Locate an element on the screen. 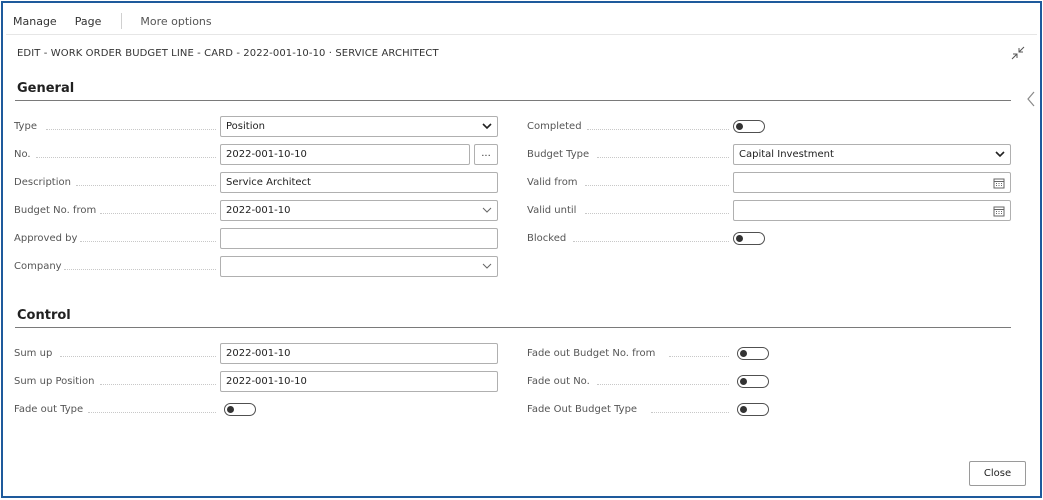 Image resolution: width=1043 pixels, height=500 pixels. menu-page: Page is located at coordinates (88, 21).